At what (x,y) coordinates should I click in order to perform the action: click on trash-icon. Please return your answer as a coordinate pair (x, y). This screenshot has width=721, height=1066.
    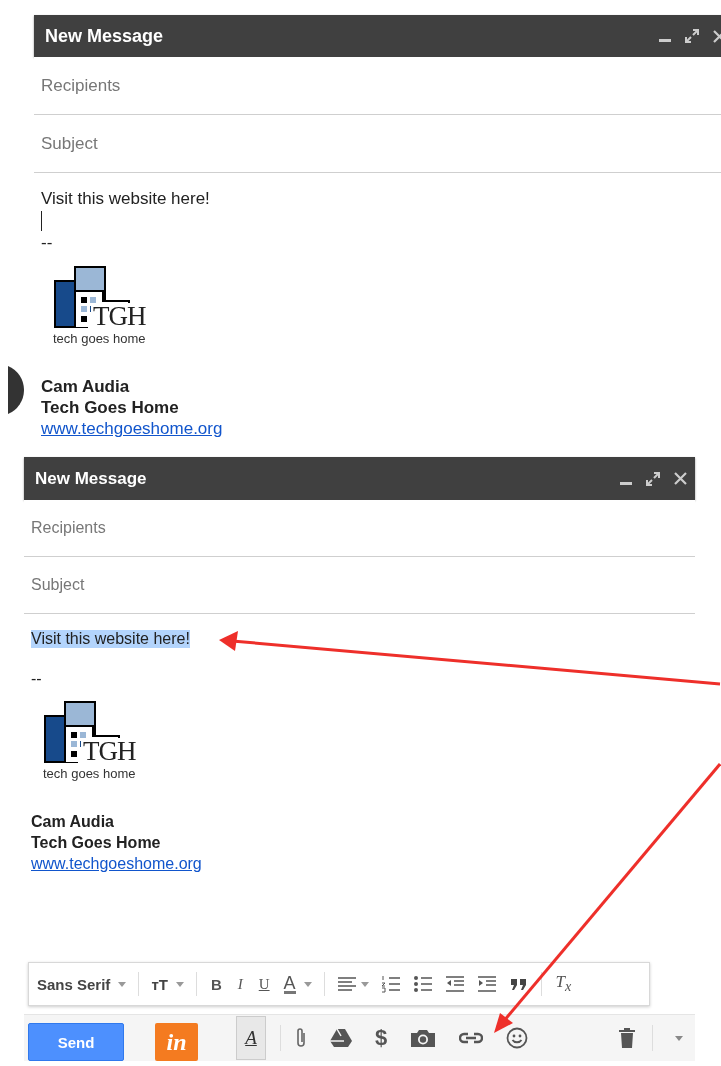
    Looking at the image, I should click on (627, 1038).